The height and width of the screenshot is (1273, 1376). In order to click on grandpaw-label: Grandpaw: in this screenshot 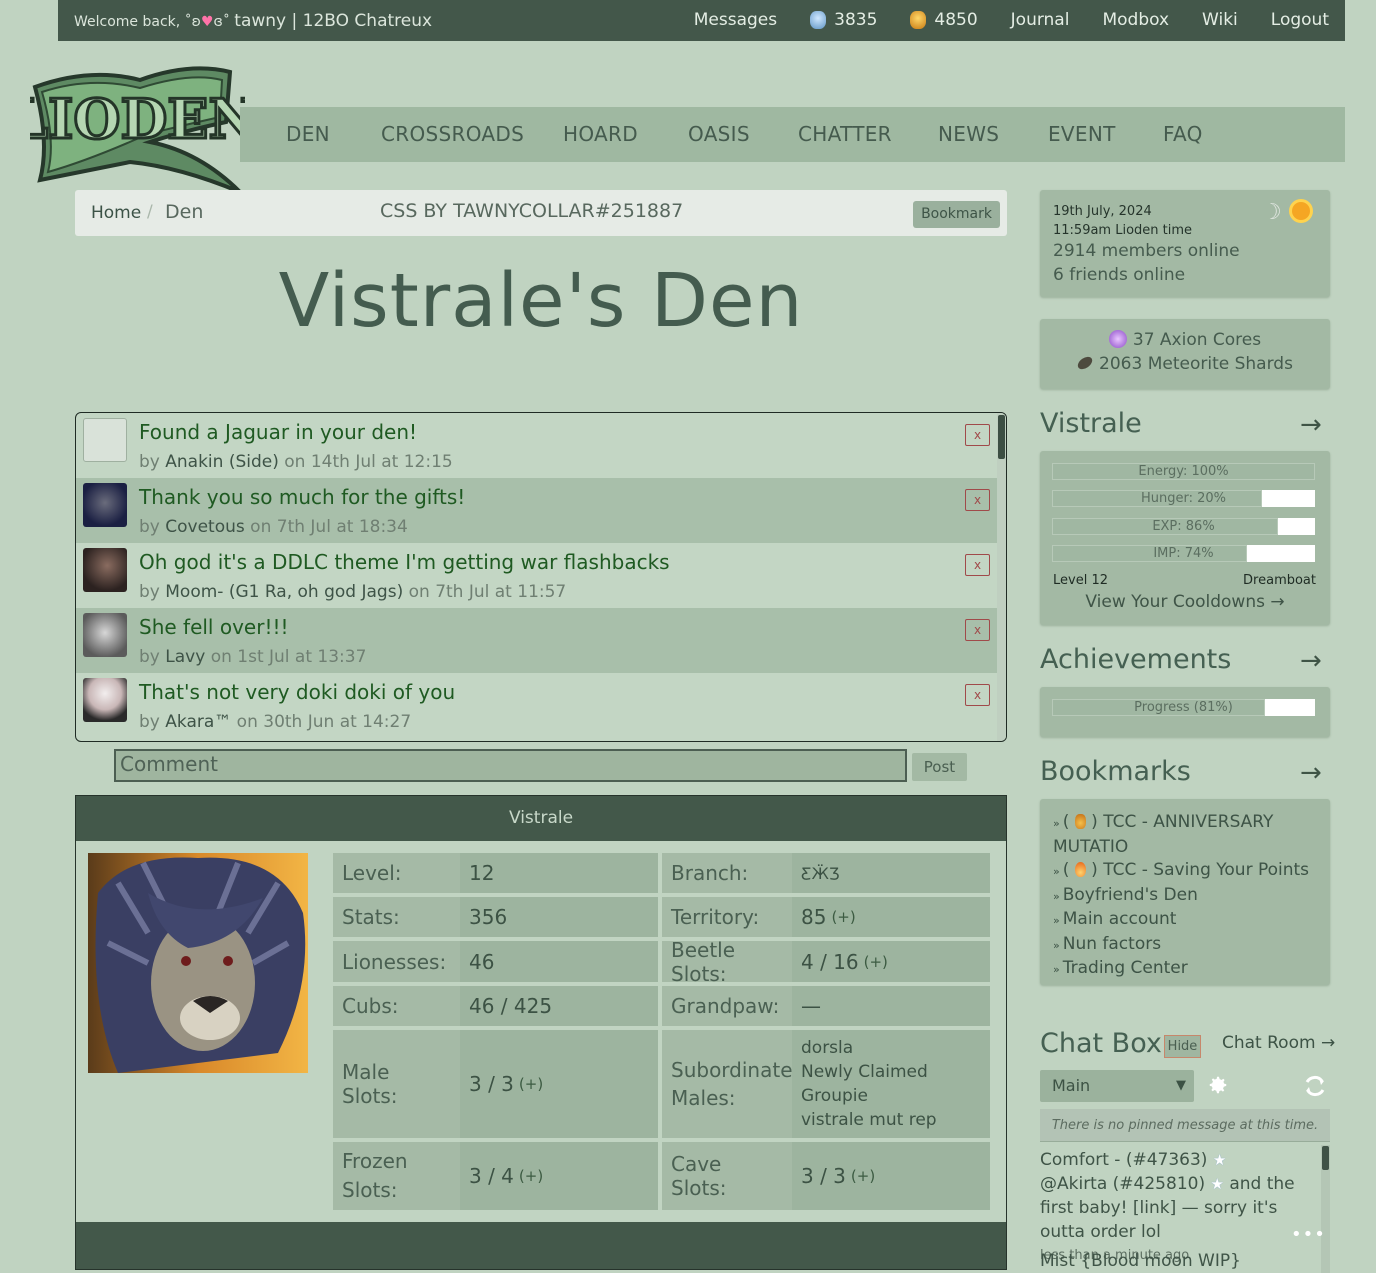, I will do `click(727, 1006)`.